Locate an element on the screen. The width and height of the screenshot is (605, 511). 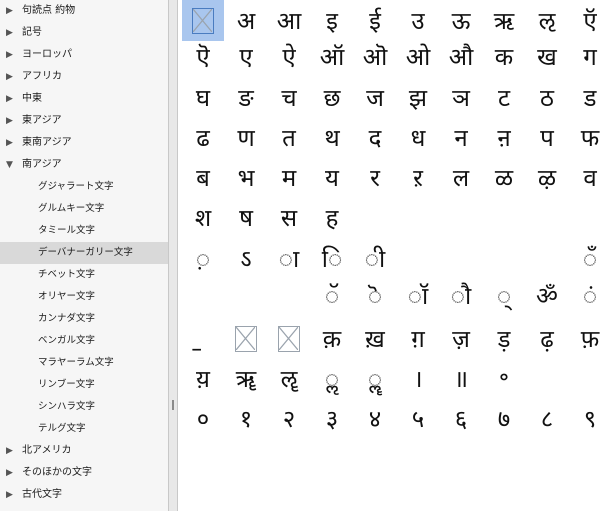
glyph-cell: ळ is located at coordinates (504, 177).